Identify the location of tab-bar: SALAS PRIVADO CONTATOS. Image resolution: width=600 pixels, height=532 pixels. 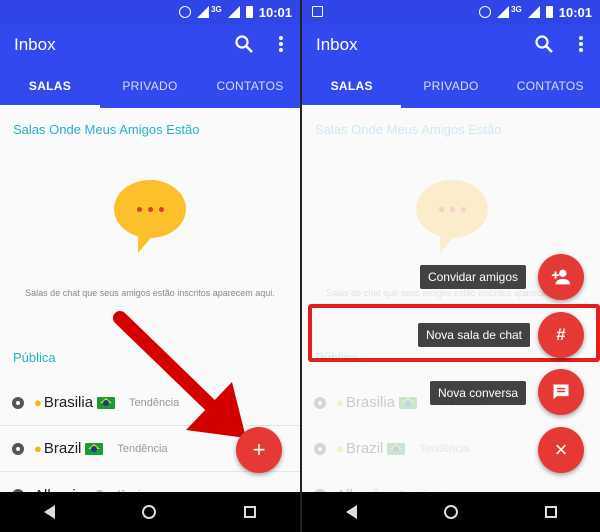
(451, 86).